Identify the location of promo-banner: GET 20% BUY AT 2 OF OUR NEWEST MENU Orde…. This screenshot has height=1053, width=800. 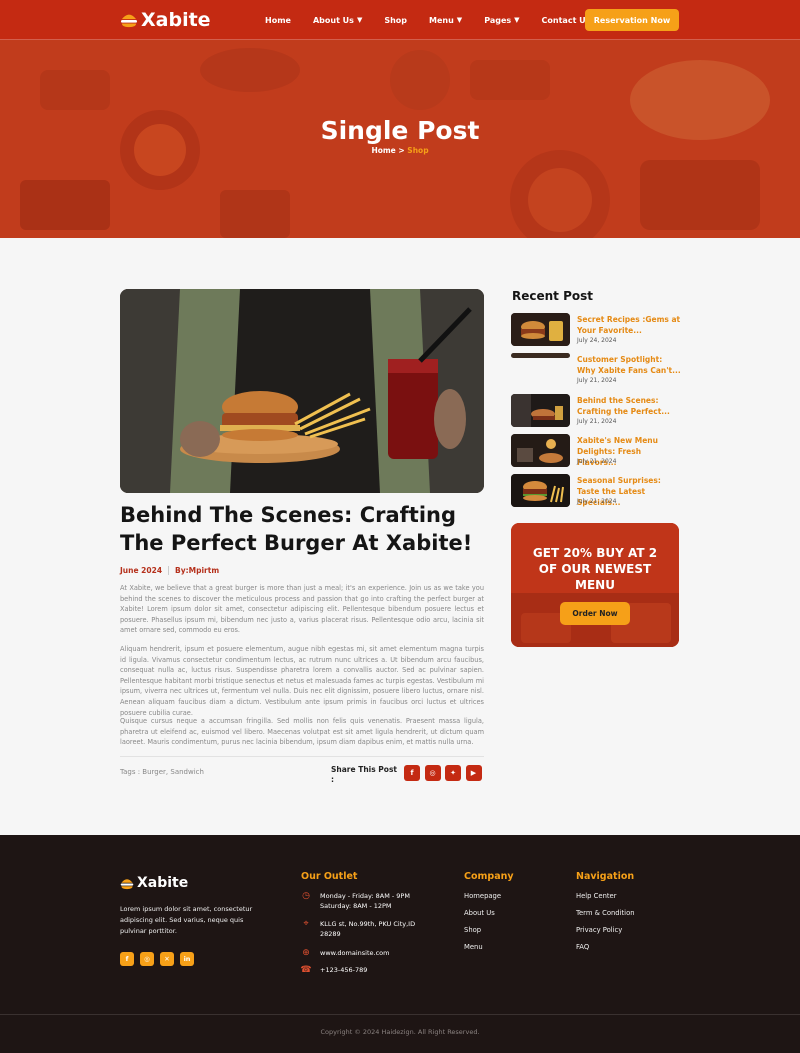
(595, 585).